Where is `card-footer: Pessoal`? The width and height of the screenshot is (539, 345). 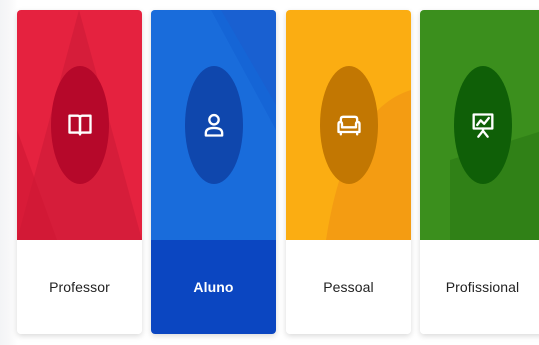 card-footer: Pessoal is located at coordinates (348, 287).